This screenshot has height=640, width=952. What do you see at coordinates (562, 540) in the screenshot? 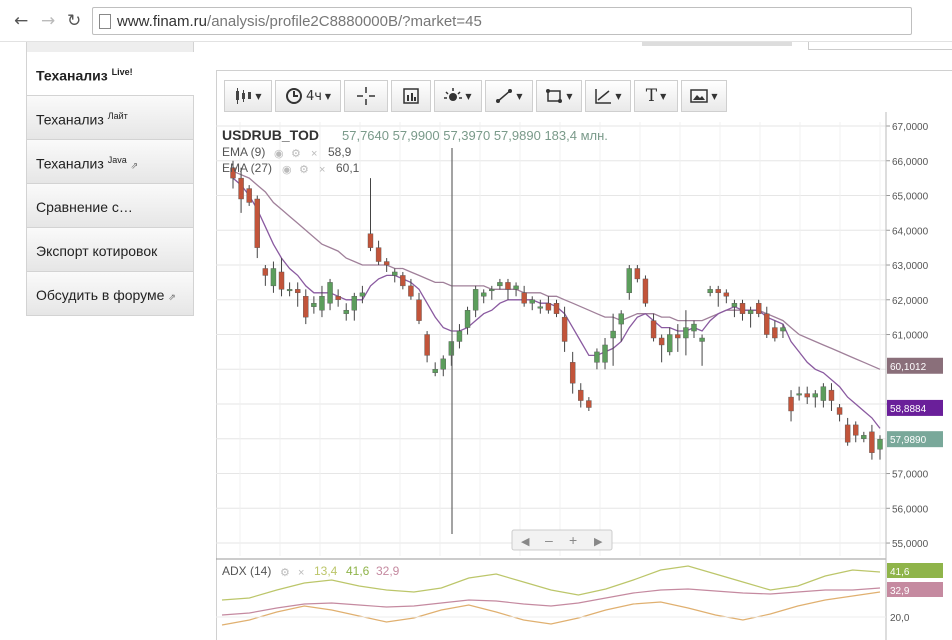
I see `chart-navigation: ◀ – + ▶` at bounding box center [562, 540].